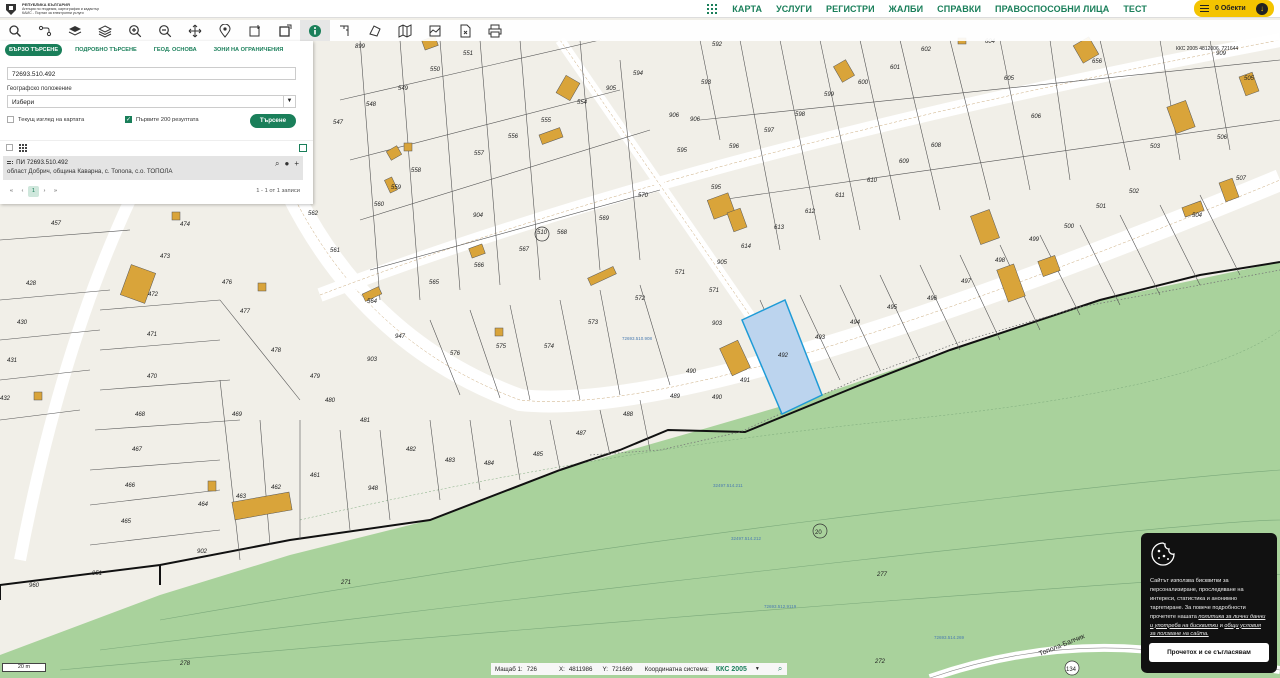 The image size is (1280, 678). Describe the element at coordinates (55, 191) in the screenshot. I see `last-page-button: »` at that location.